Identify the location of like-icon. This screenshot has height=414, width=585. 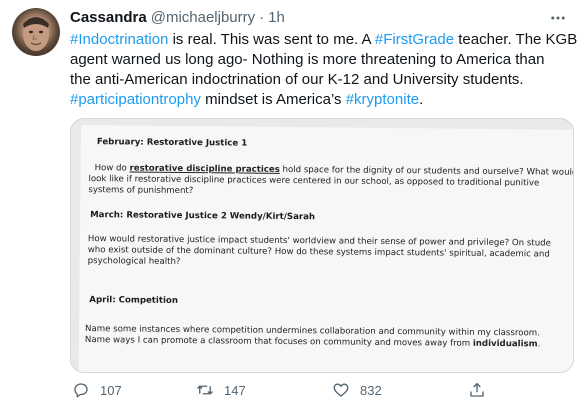
(341, 390).